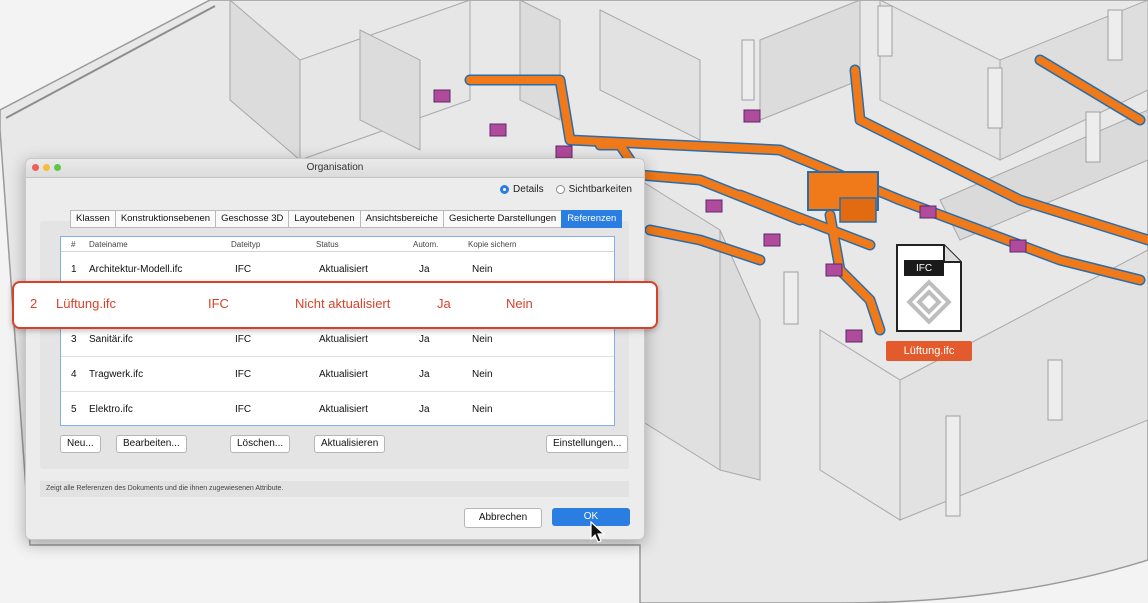 The height and width of the screenshot is (603, 1148). I want to click on radio-sichtbarkeiten: Sichtbarkeiten, so click(593, 189).